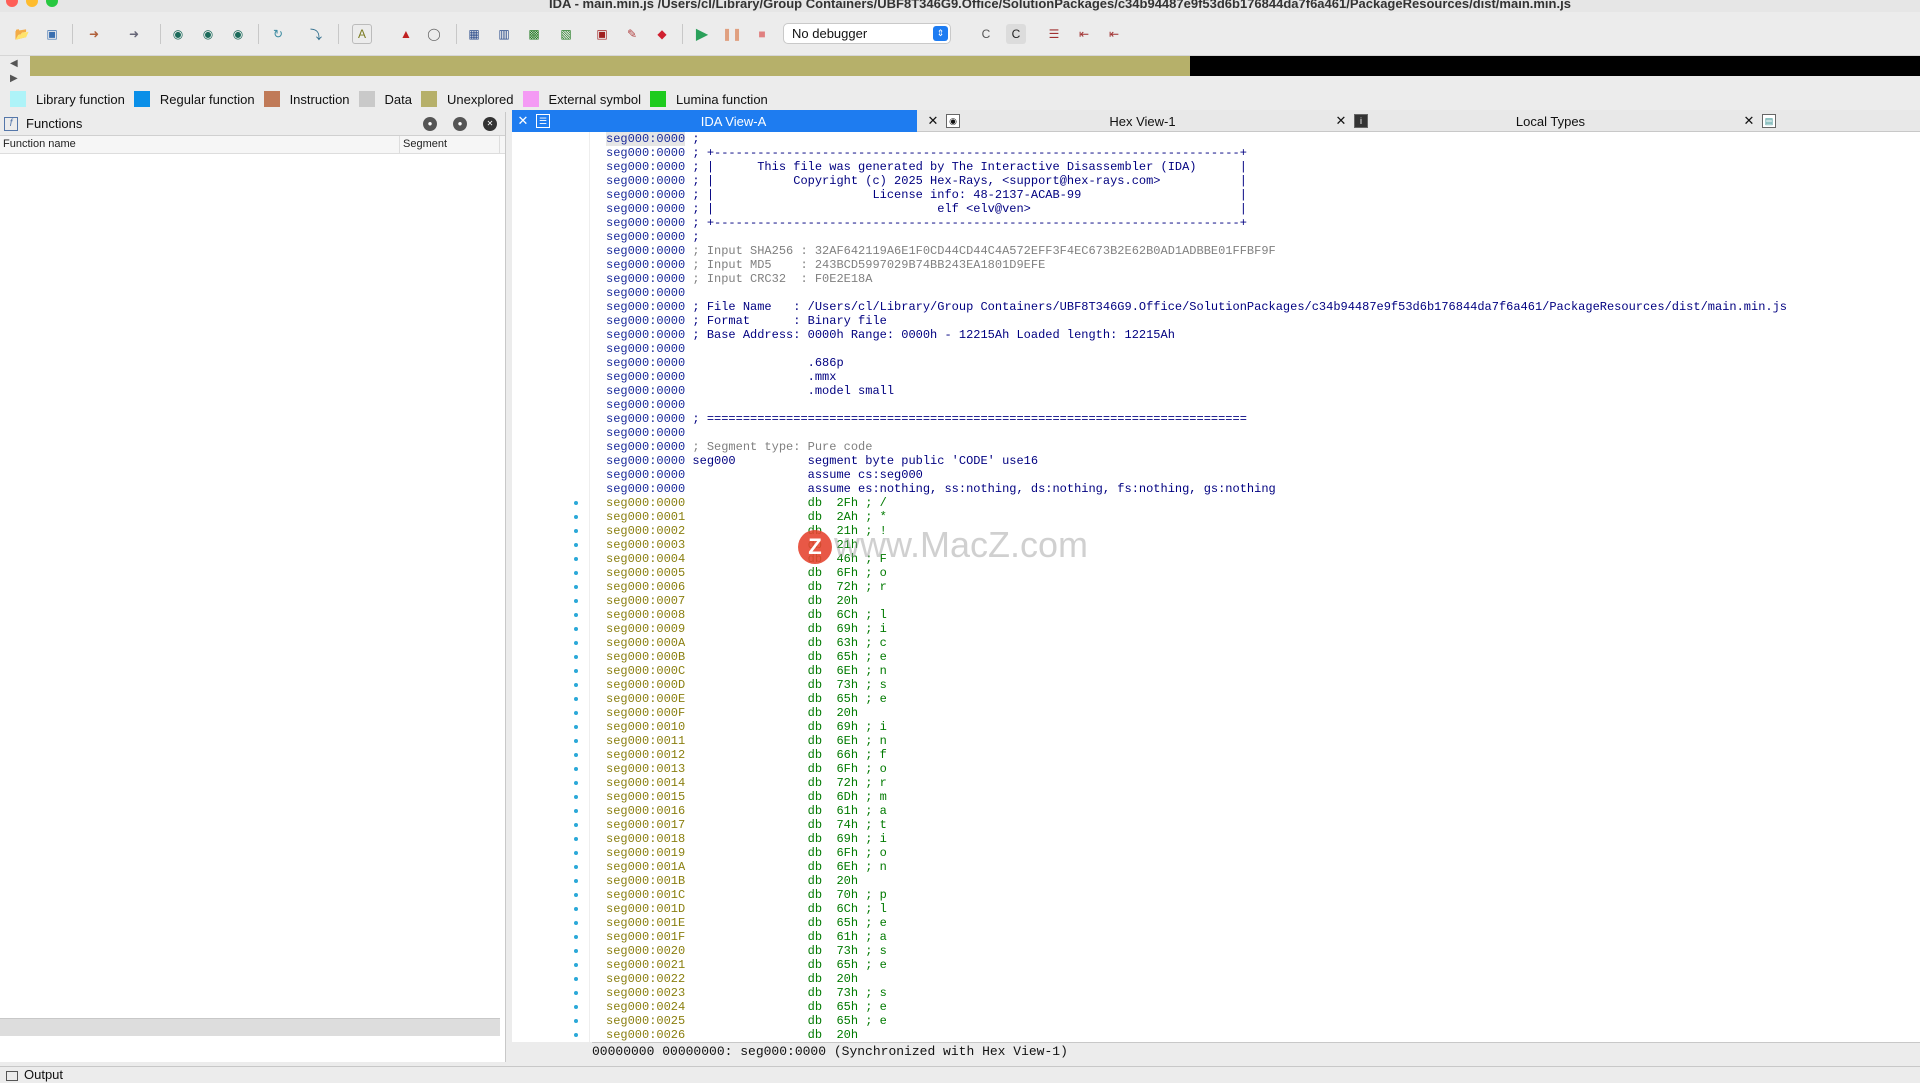 The width and height of the screenshot is (1920, 1083). What do you see at coordinates (1256, 699) in the screenshot?
I see `listing-line: seg000:000E db 65h ; e` at bounding box center [1256, 699].